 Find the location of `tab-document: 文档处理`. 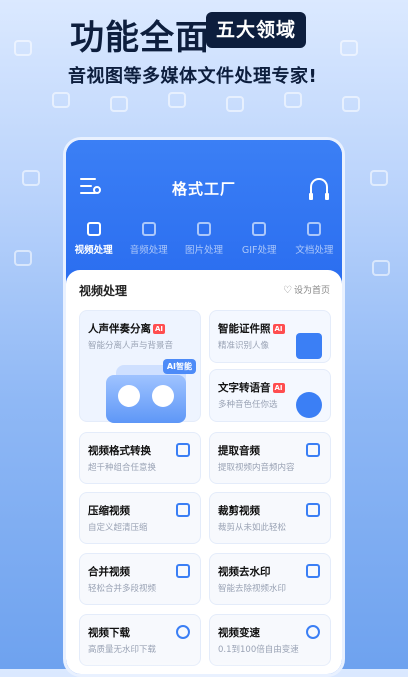

tab-document: 文档处理 is located at coordinates (314, 239).